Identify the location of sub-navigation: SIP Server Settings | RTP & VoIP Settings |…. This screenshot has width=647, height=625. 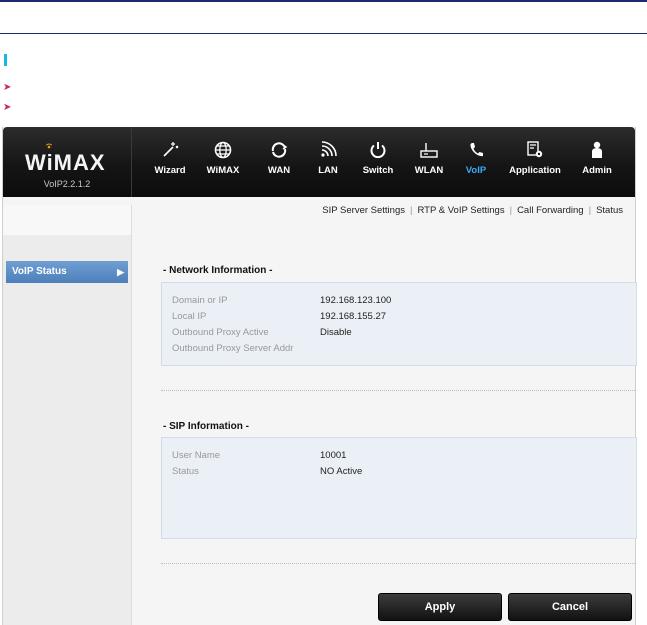
(472, 210).